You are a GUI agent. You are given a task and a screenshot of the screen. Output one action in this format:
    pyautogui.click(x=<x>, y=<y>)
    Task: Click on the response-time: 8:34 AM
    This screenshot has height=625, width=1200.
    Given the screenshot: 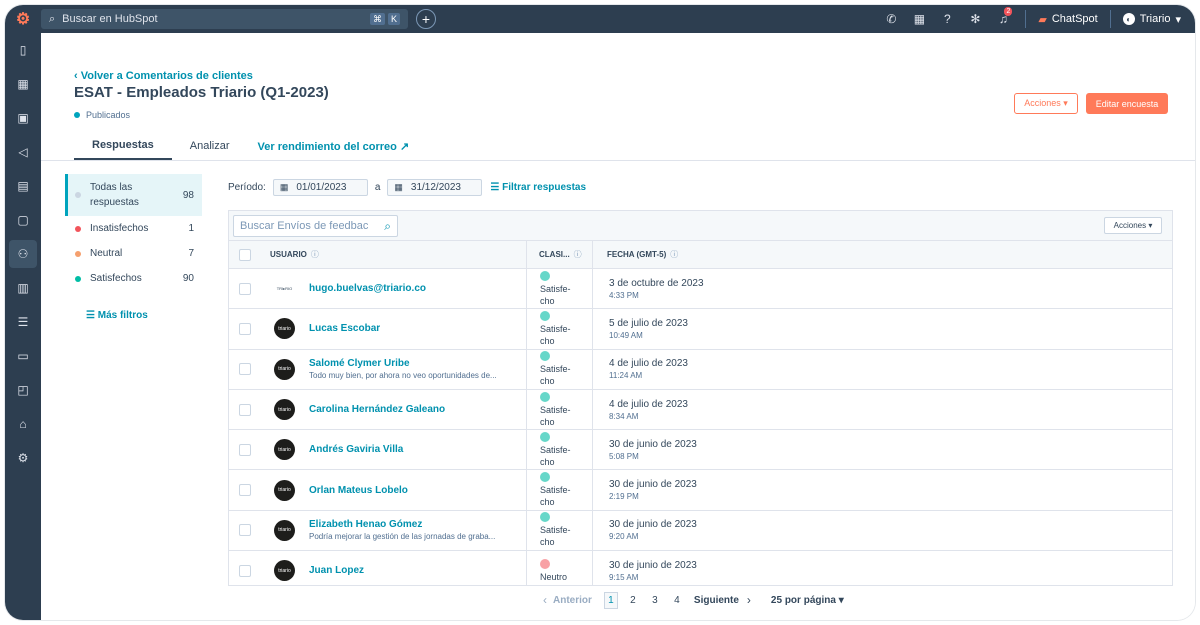 What is the action you would take?
    pyautogui.click(x=624, y=416)
    